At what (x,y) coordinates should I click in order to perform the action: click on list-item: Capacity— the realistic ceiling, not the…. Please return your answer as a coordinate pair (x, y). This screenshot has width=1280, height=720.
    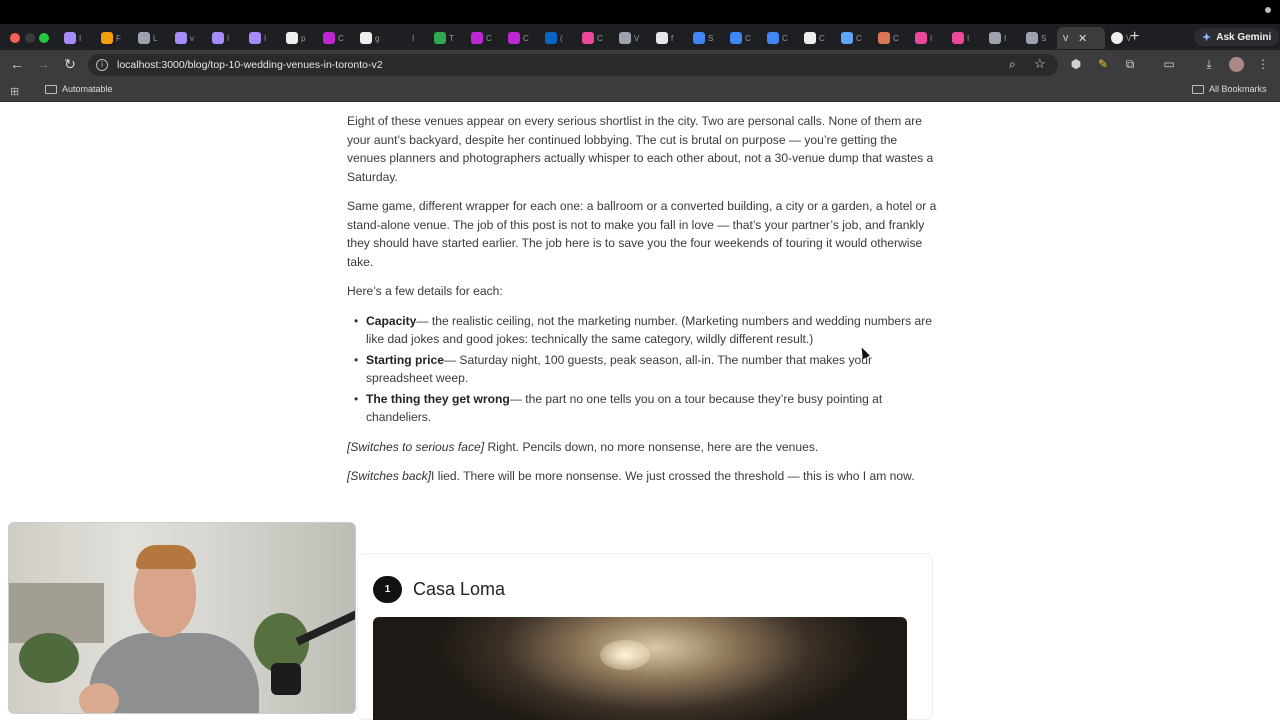
    Looking at the image, I should click on (642, 330).